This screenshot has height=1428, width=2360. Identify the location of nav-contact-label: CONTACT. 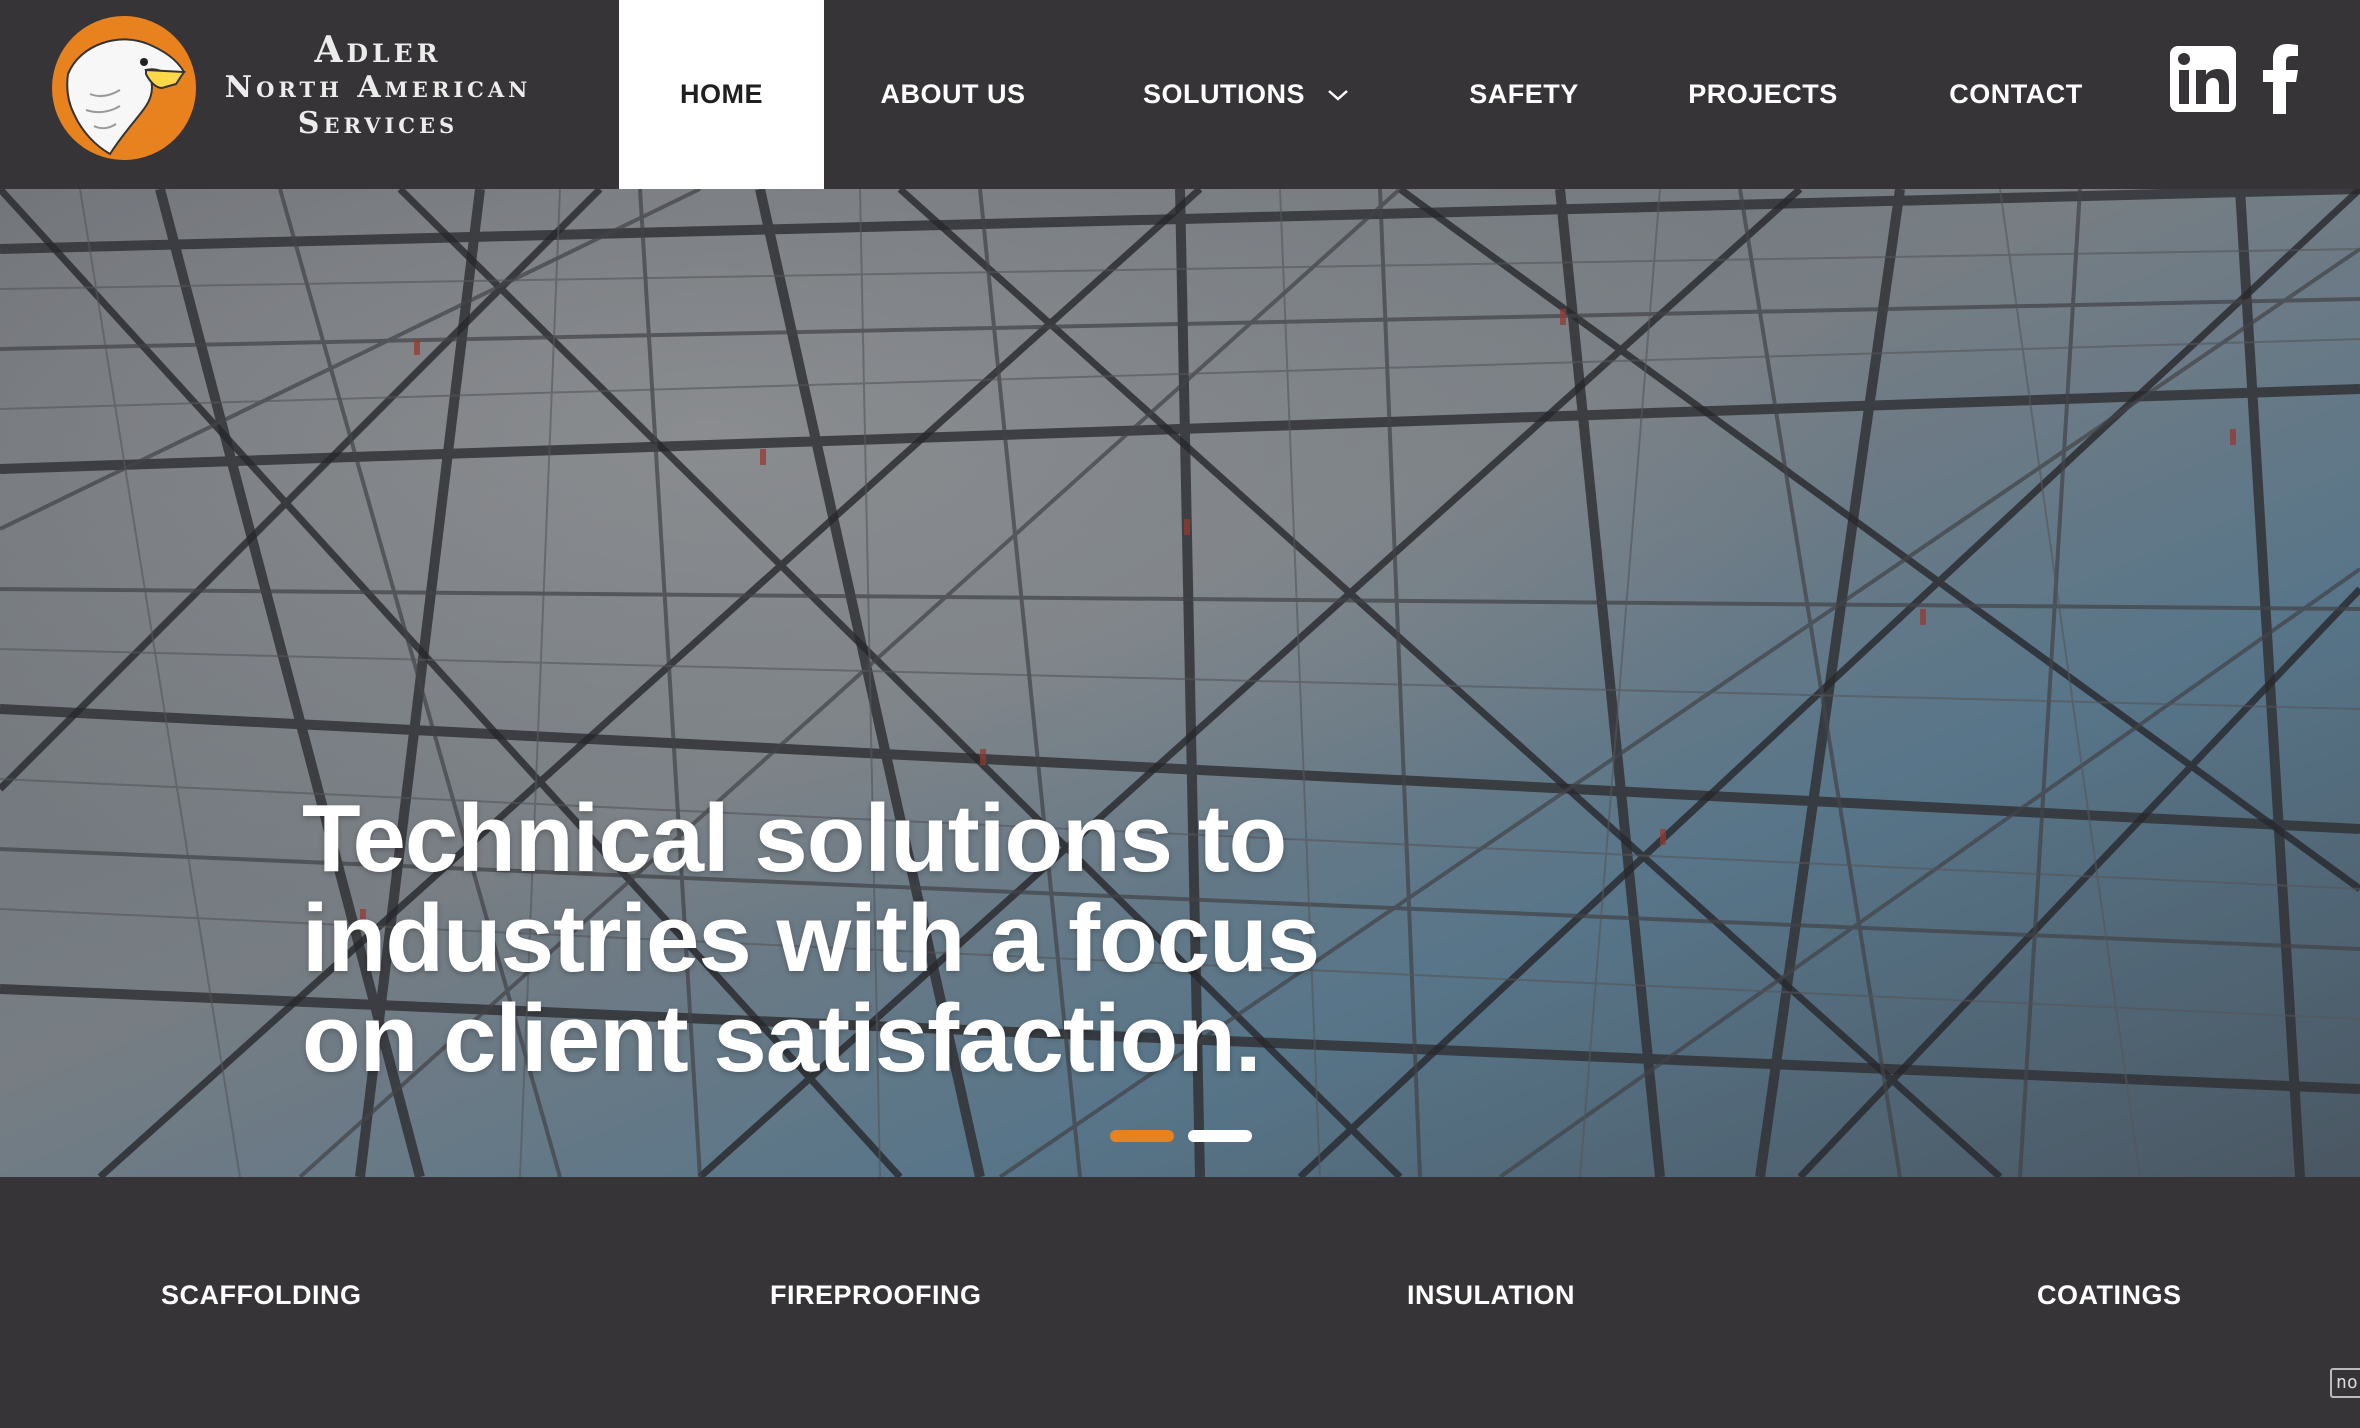
(2016, 94).